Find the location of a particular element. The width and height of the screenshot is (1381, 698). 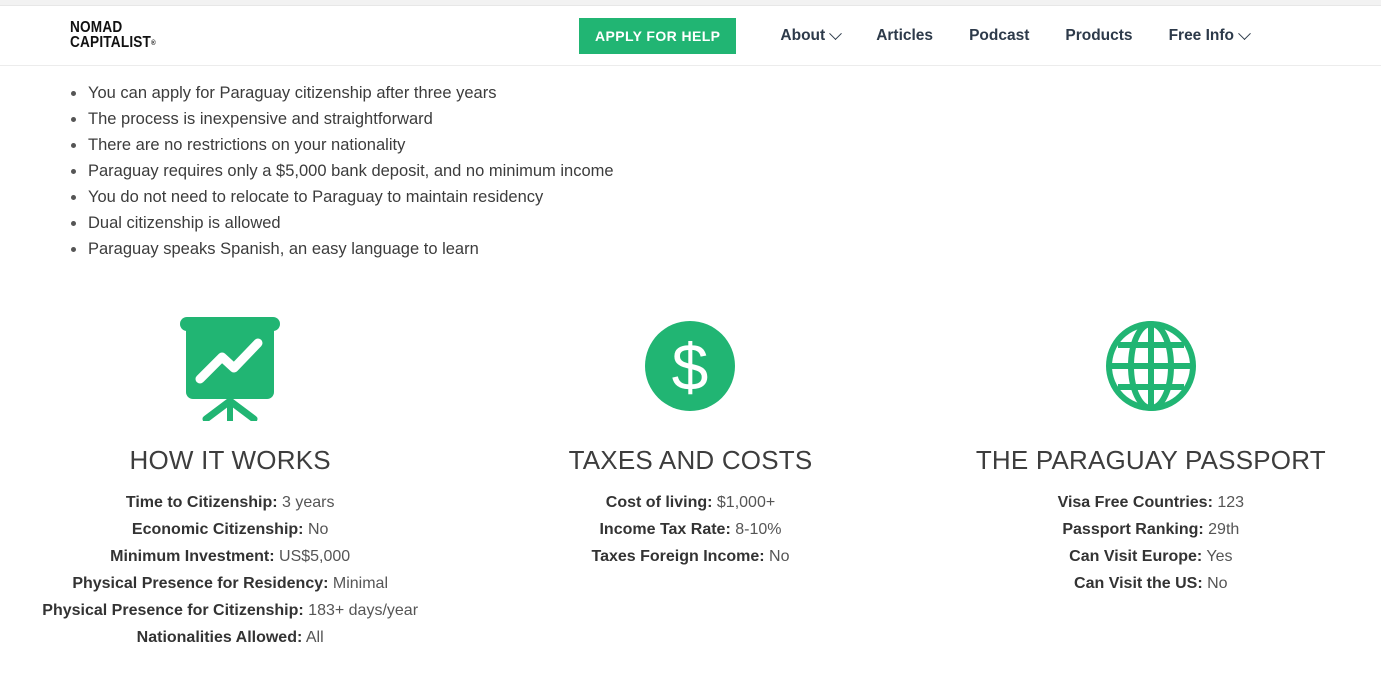

nav-item-articles: Articles is located at coordinates (904, 36).